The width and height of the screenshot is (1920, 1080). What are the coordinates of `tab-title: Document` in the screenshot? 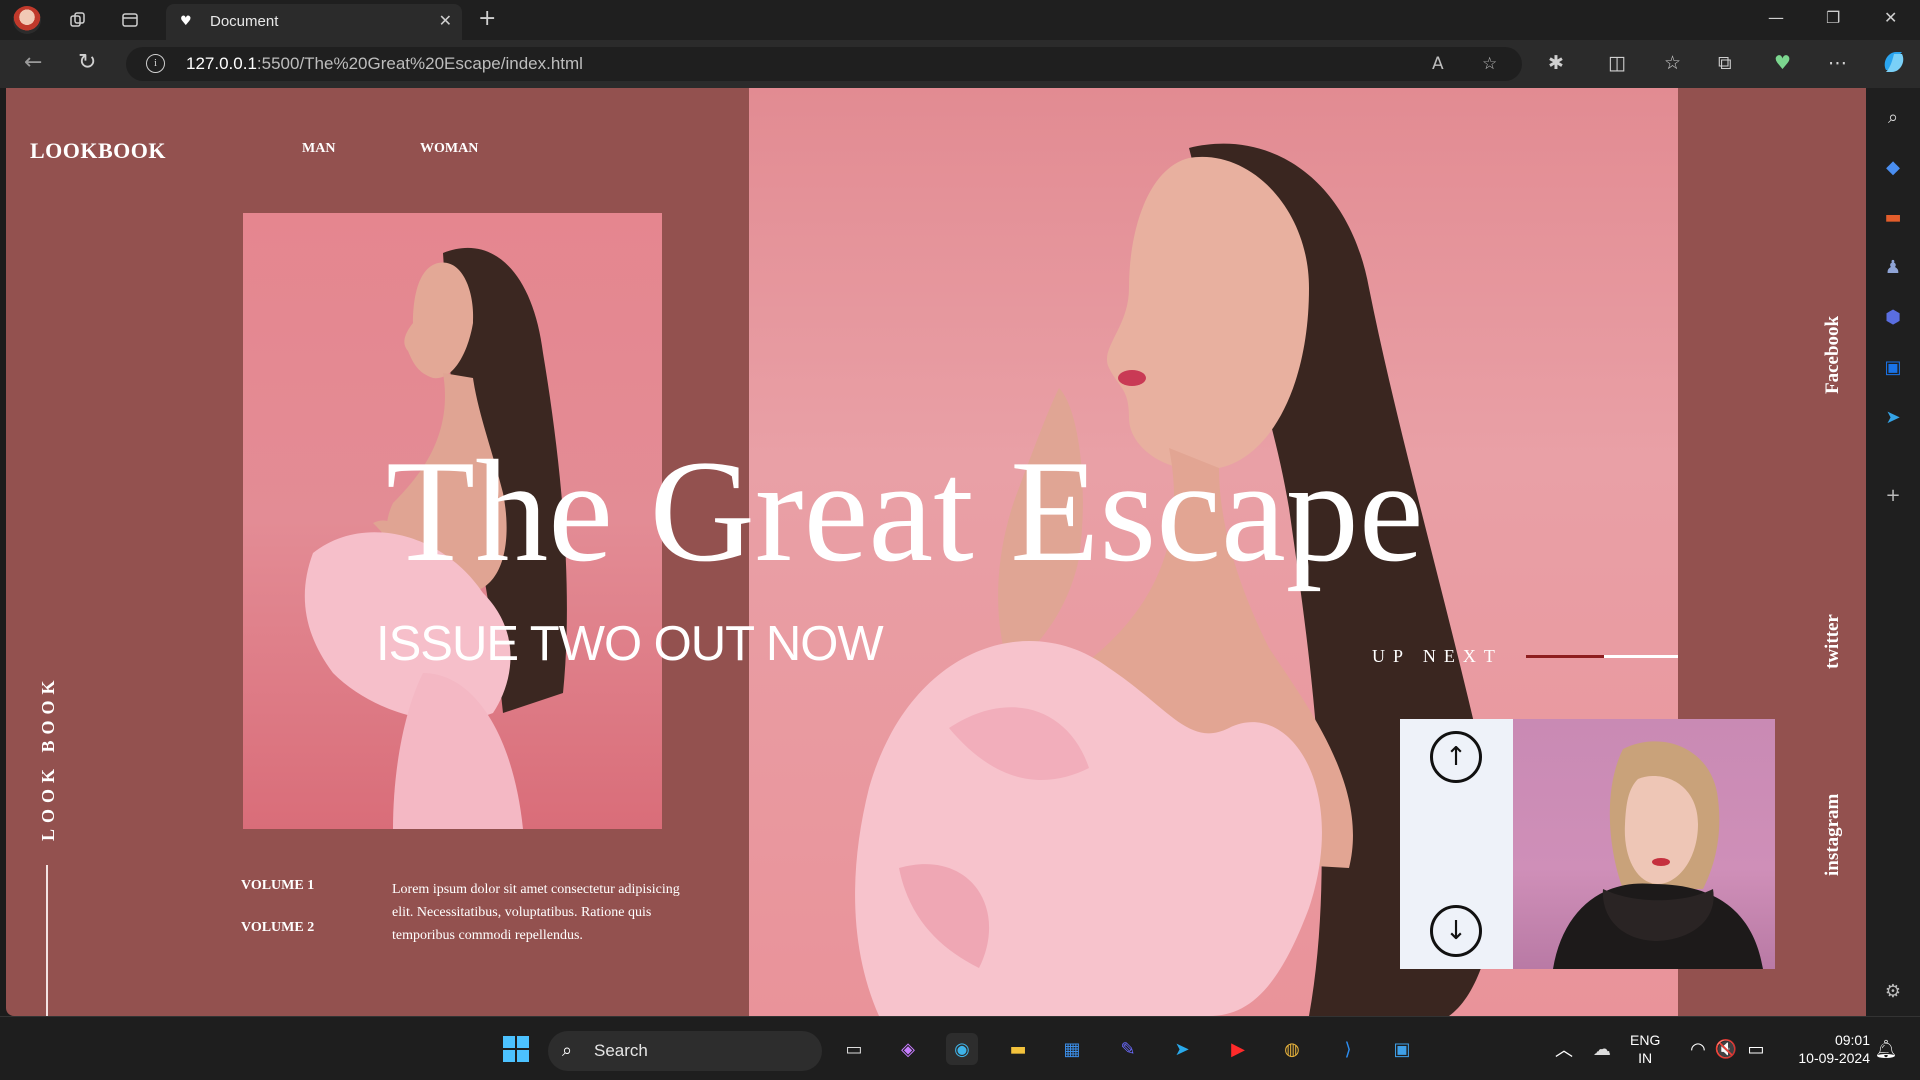 It's located at (244, 21).